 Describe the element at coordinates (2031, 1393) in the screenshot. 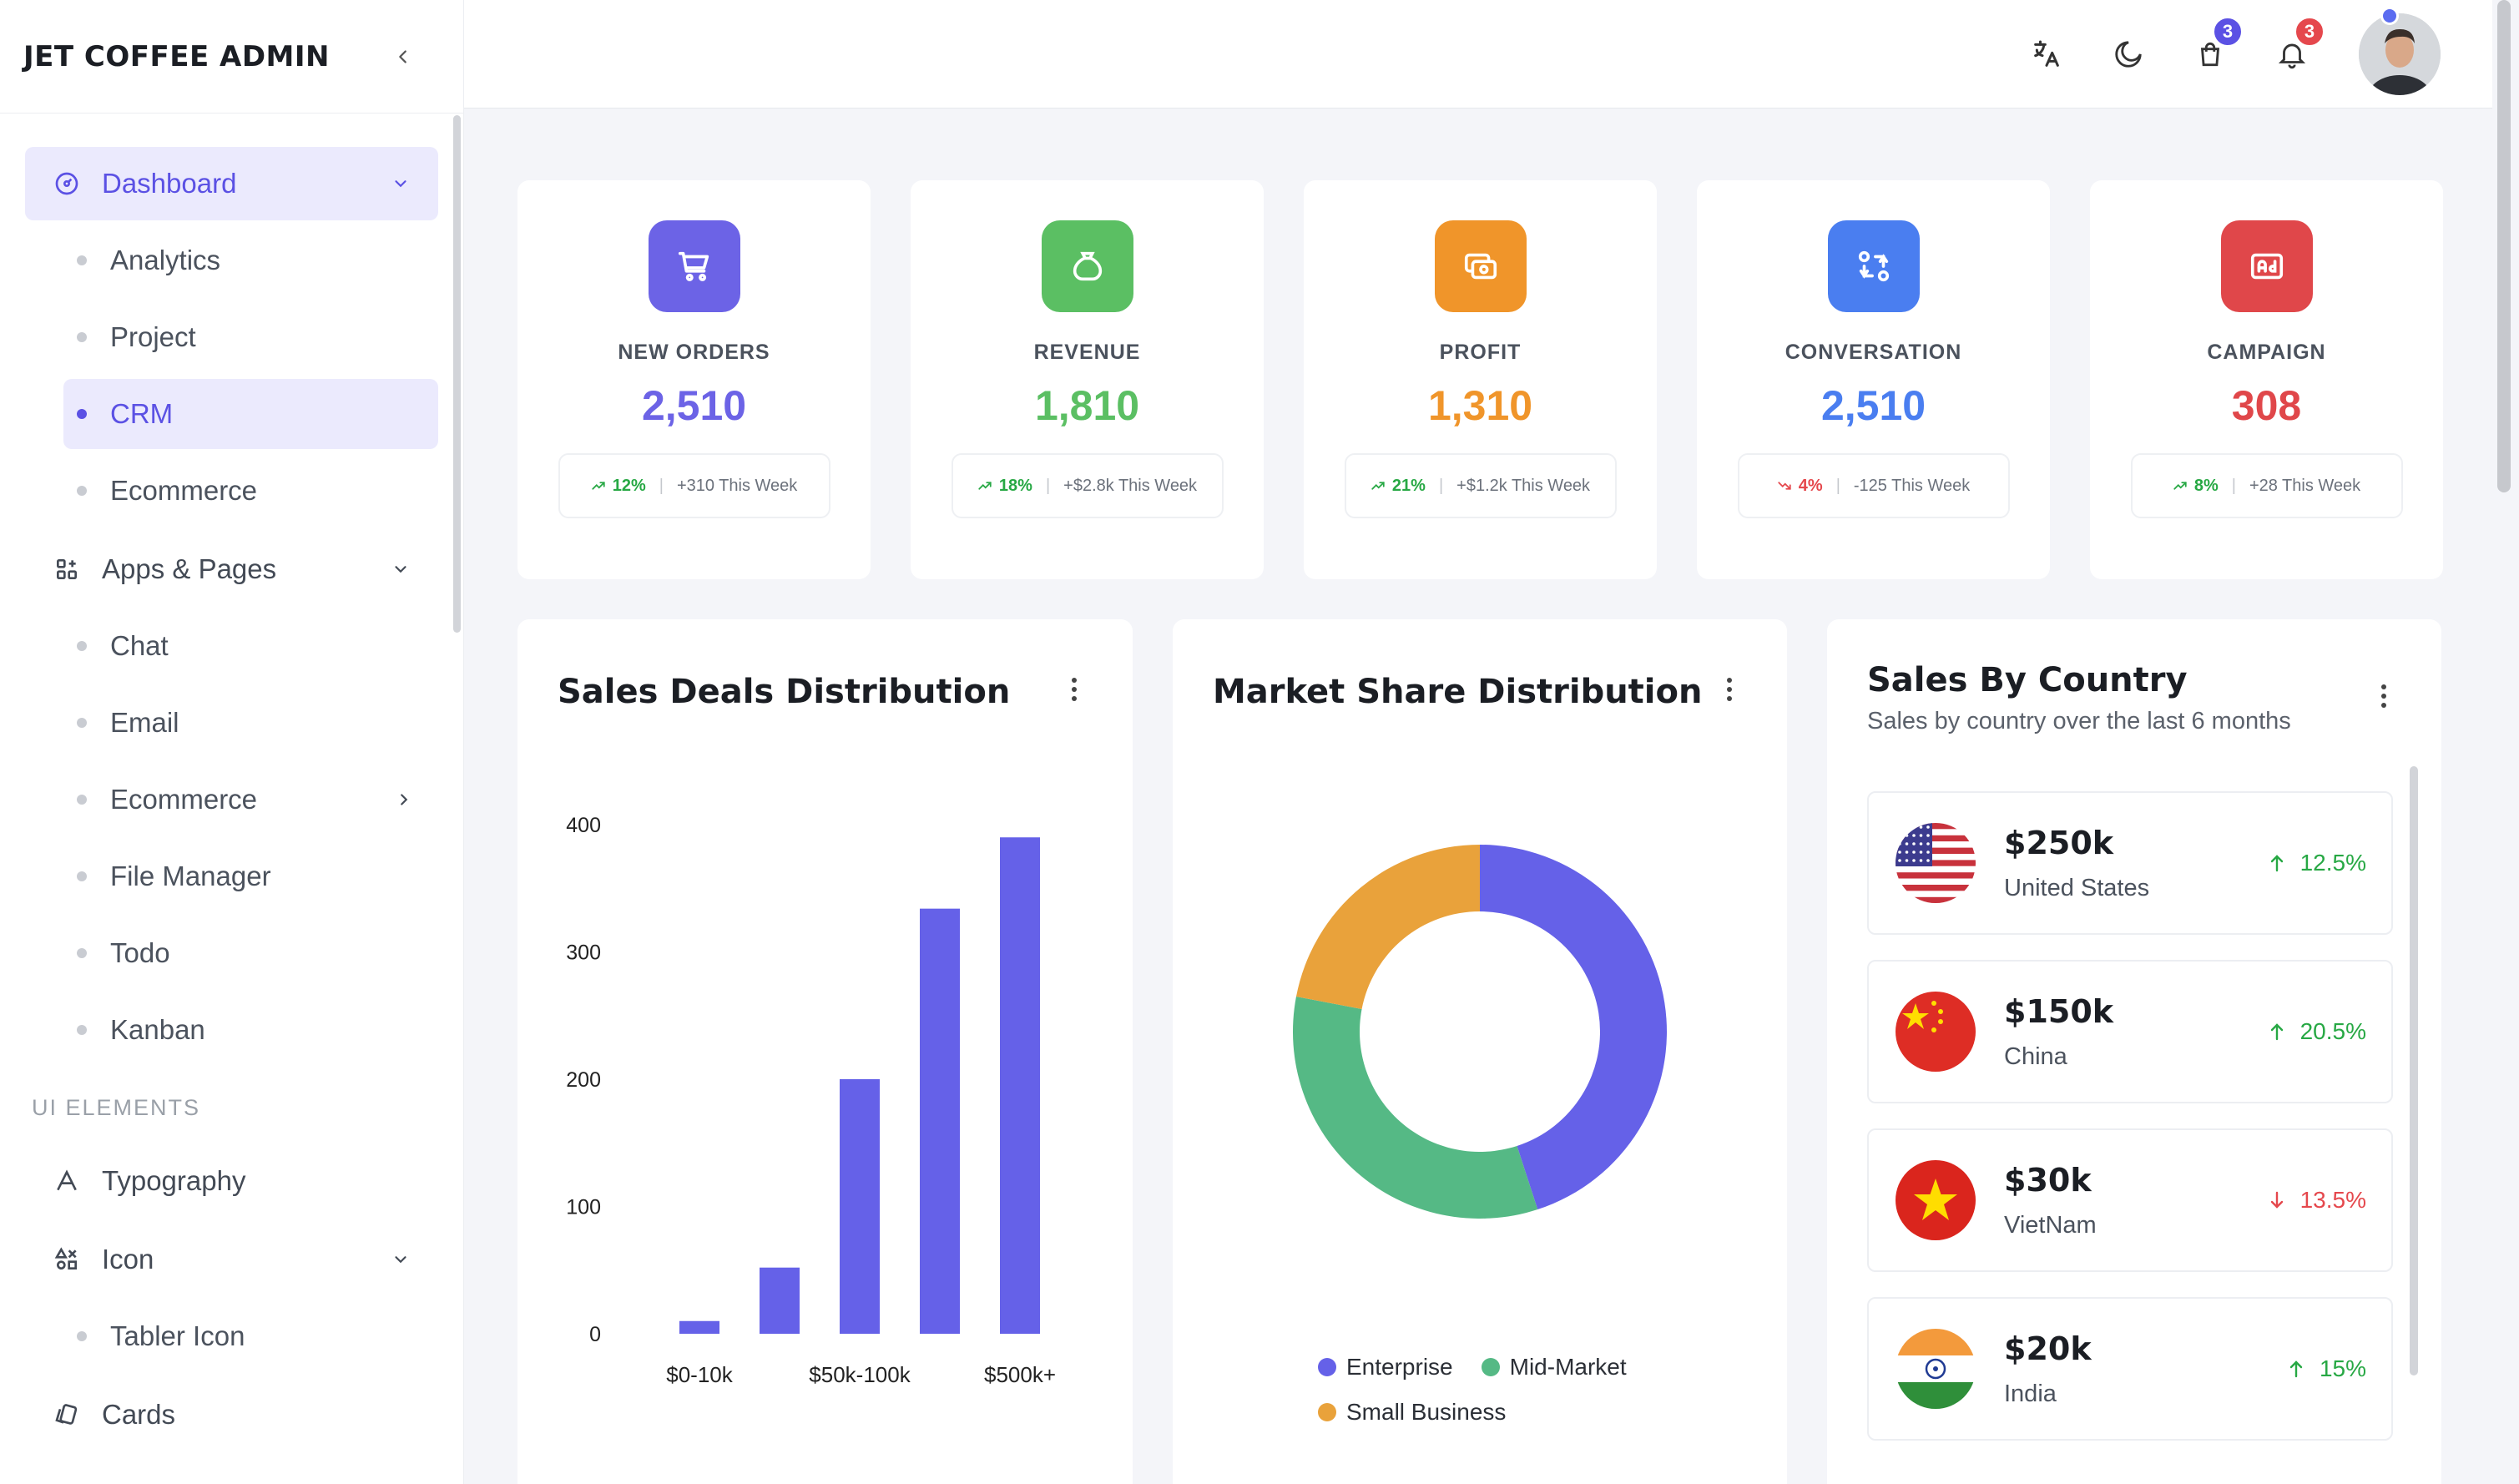

I see `country-name: India` at that location.